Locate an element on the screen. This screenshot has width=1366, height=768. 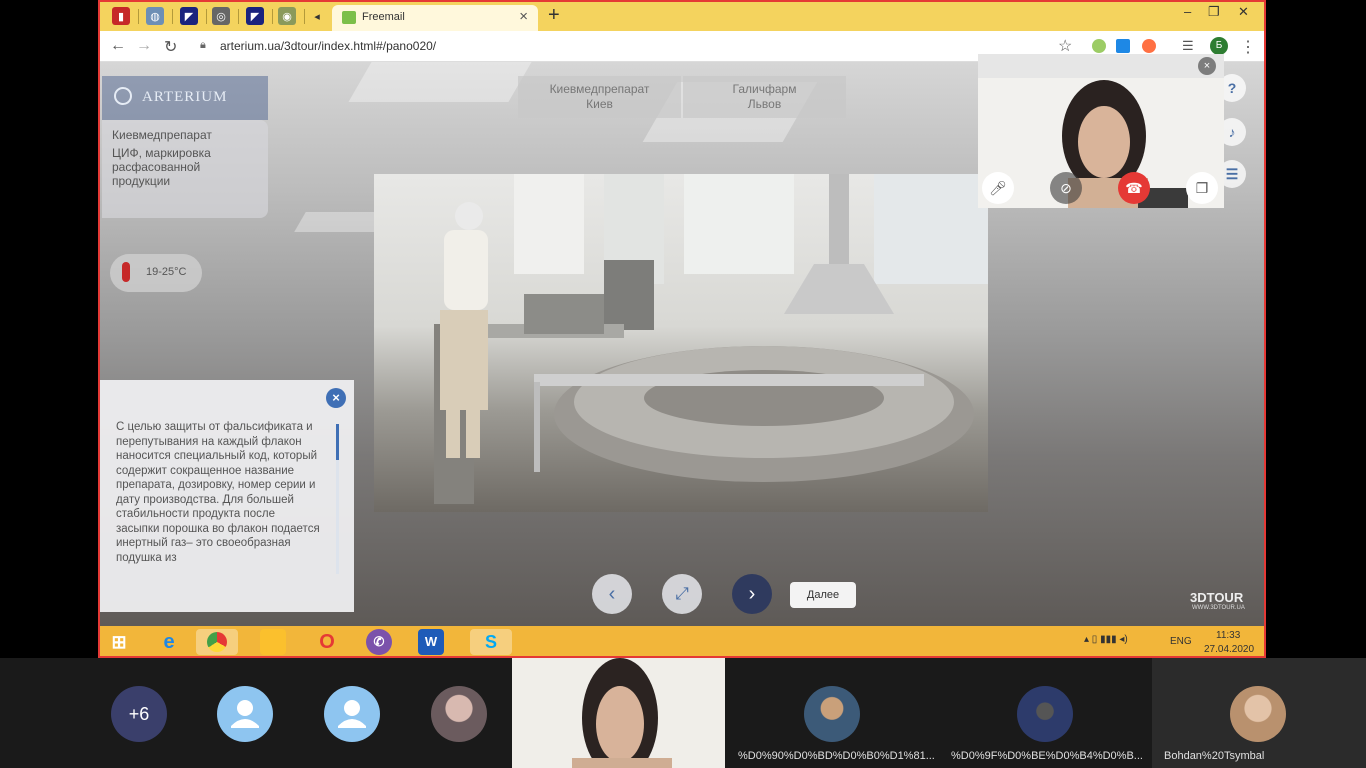
url-text: arterium.ua/3dtour/index.html#/pano020/ is located at coordinates (328, 46).